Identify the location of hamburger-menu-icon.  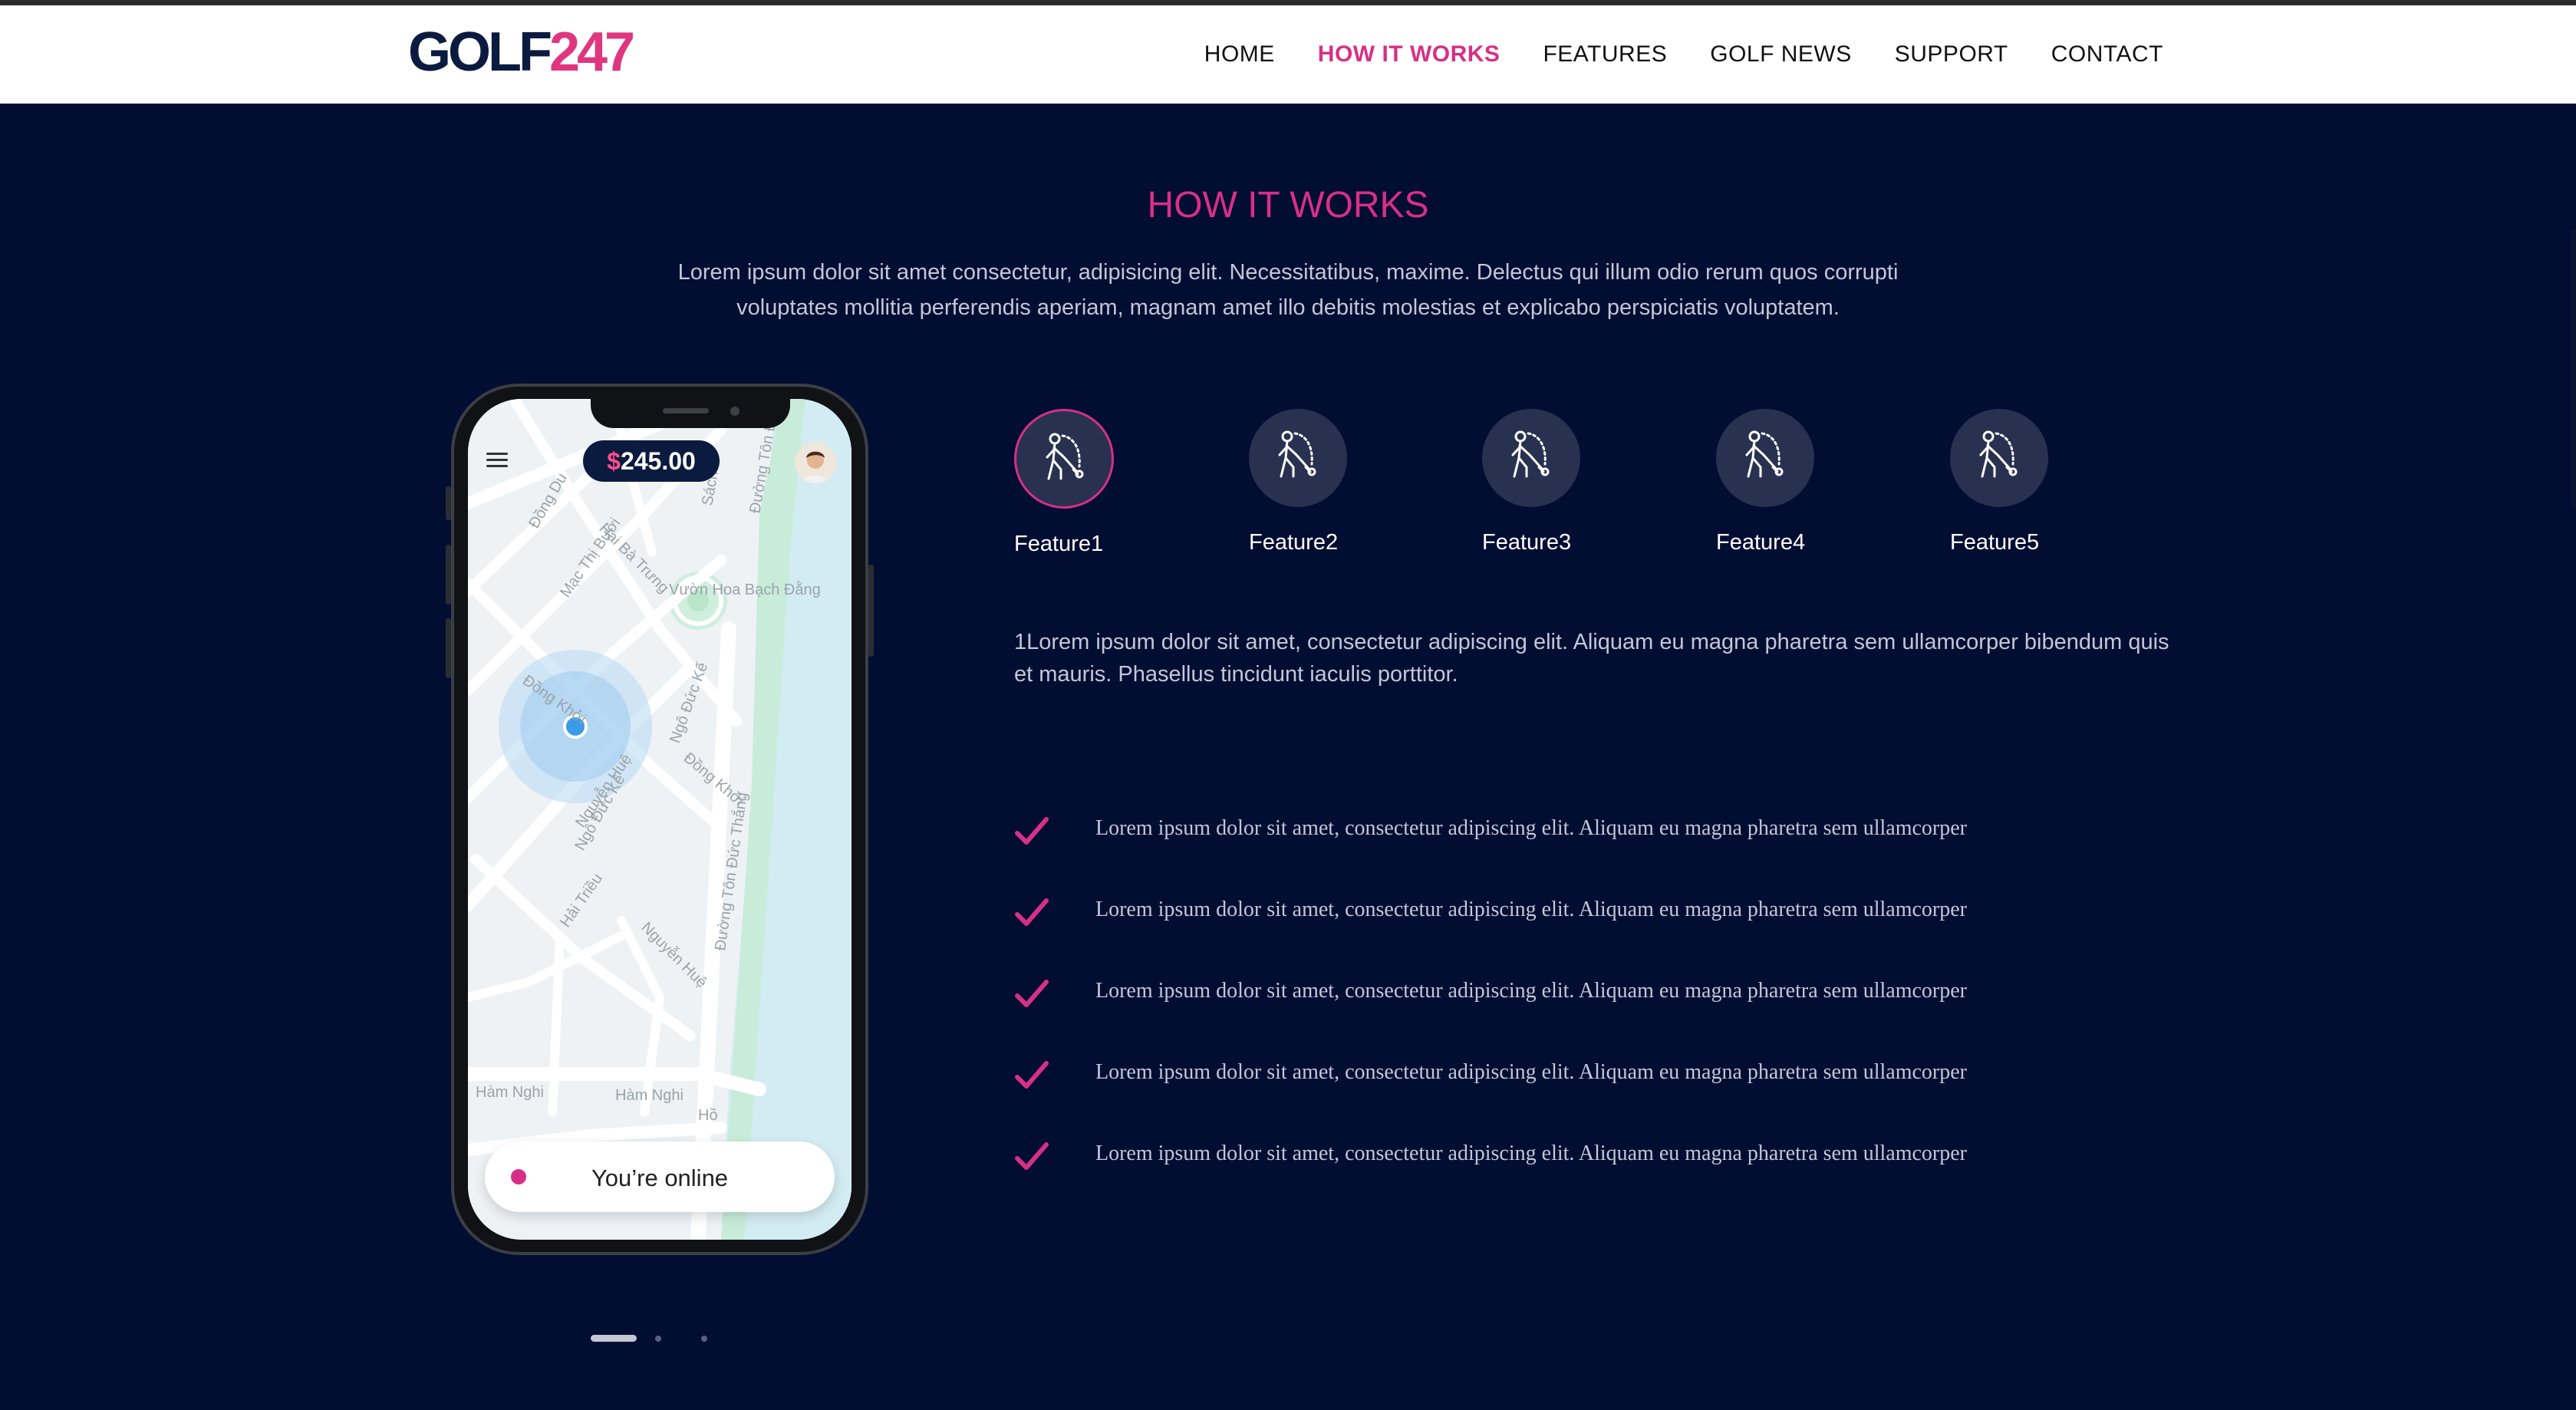
(497, 460).